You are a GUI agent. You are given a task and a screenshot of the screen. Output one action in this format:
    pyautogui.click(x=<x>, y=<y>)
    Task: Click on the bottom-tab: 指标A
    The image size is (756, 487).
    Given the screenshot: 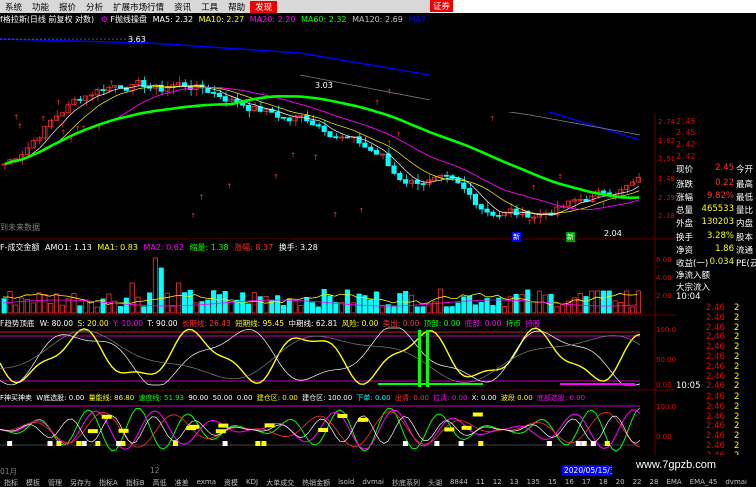 What is the action you would take?
    pyautogui.click(x=108, y=482)
    